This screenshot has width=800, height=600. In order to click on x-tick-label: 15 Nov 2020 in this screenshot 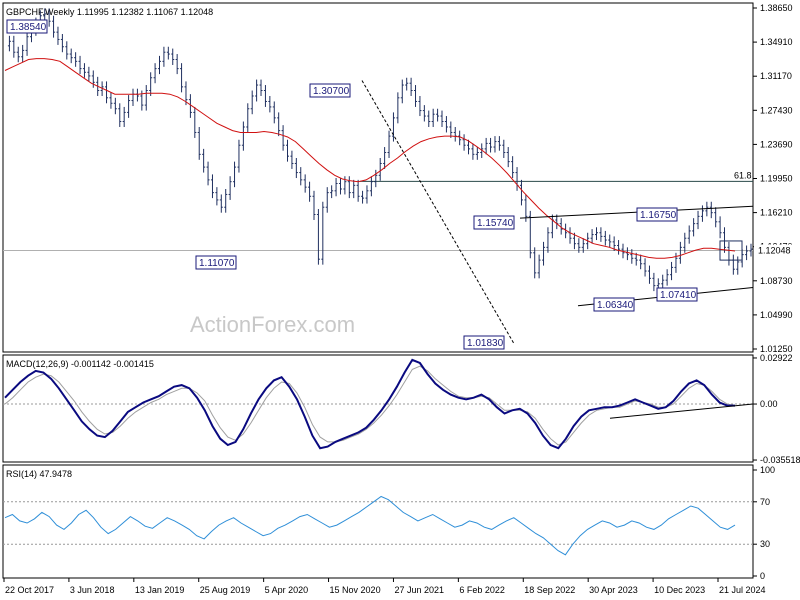, I will do `click(355, 590)`.